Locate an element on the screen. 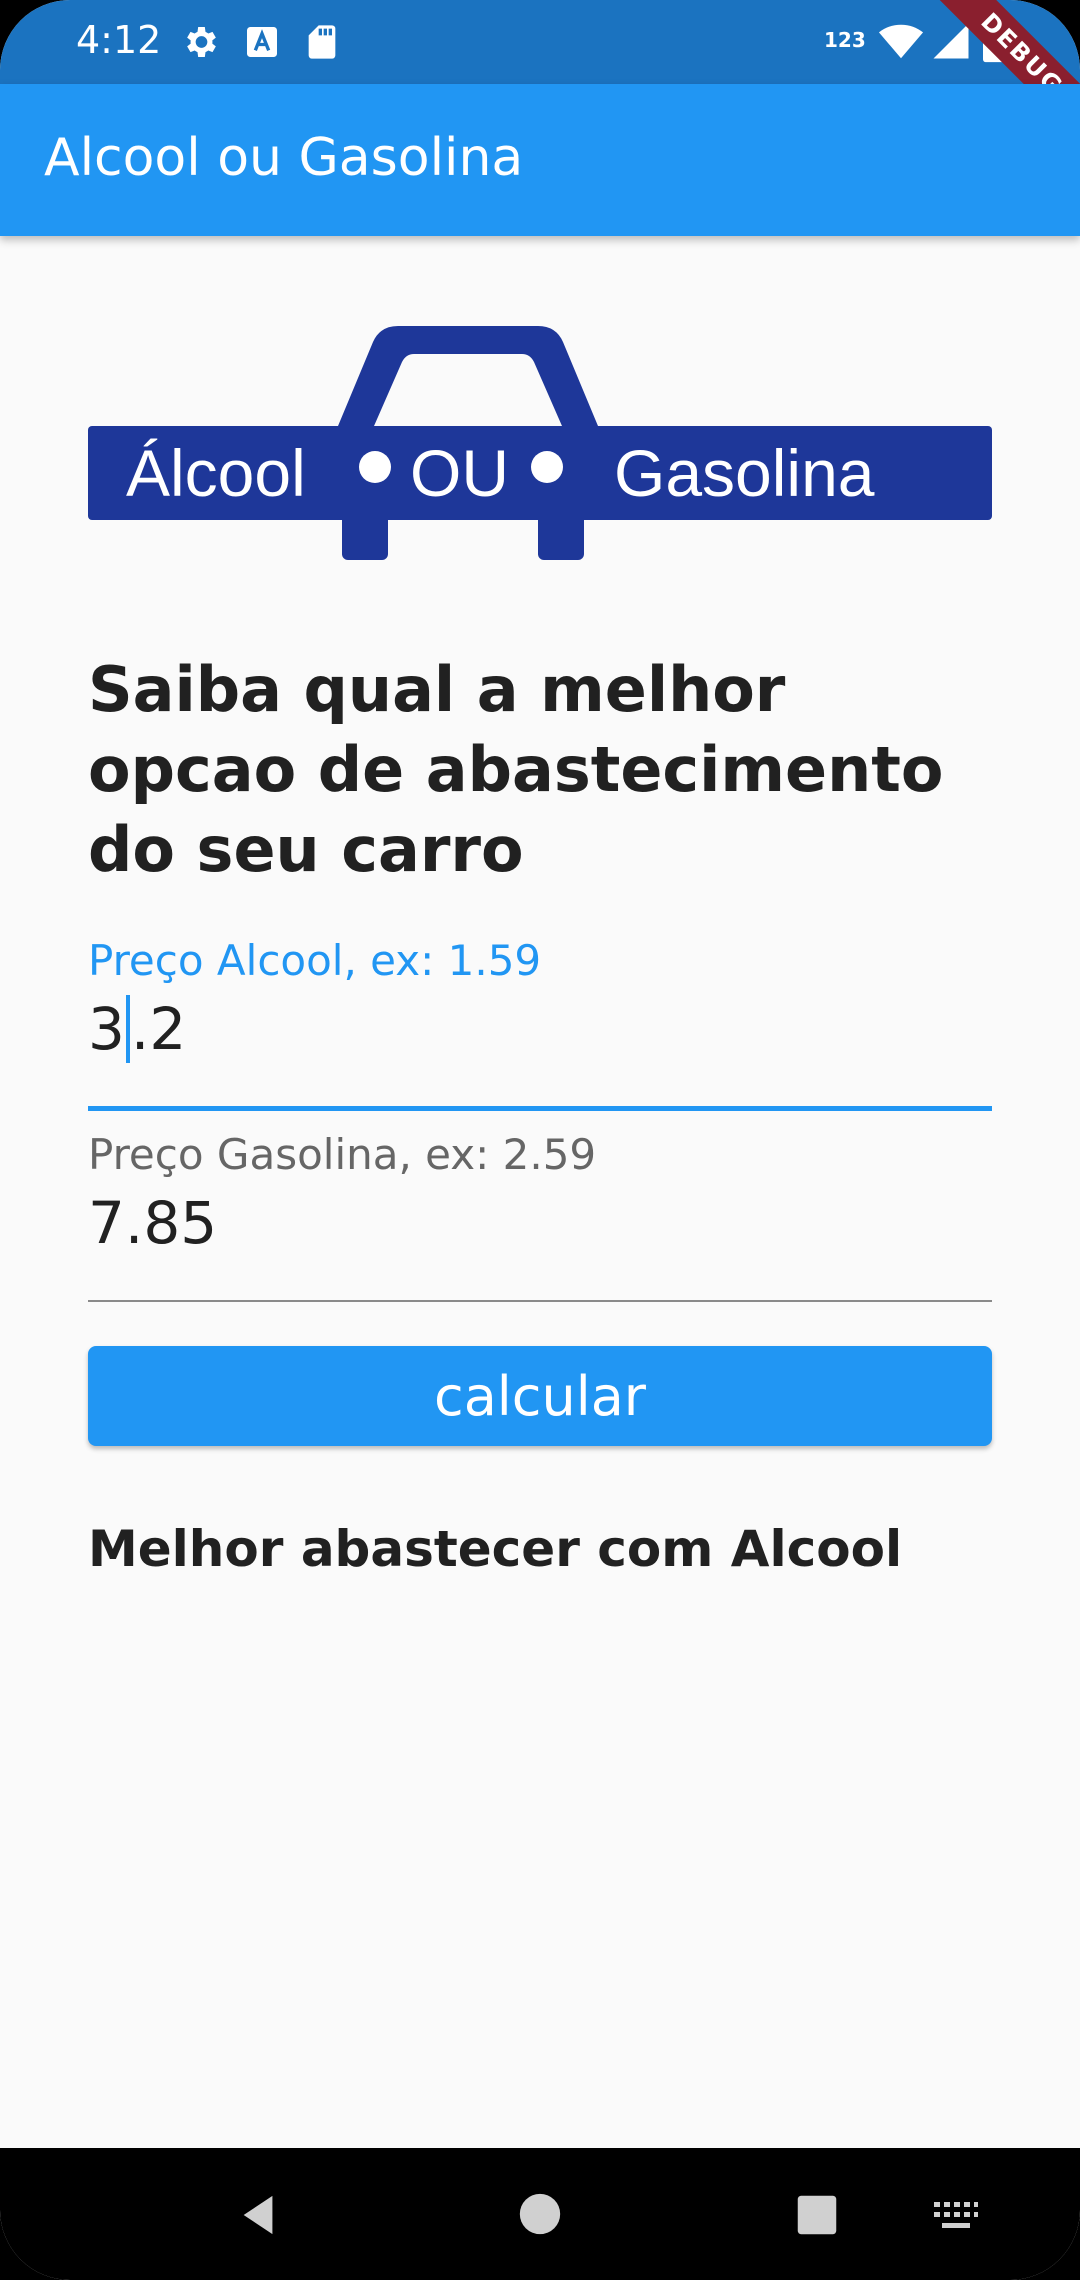 This screenshot has height=2280, width=1080. text-caret is located at coordinates (127, 1029).